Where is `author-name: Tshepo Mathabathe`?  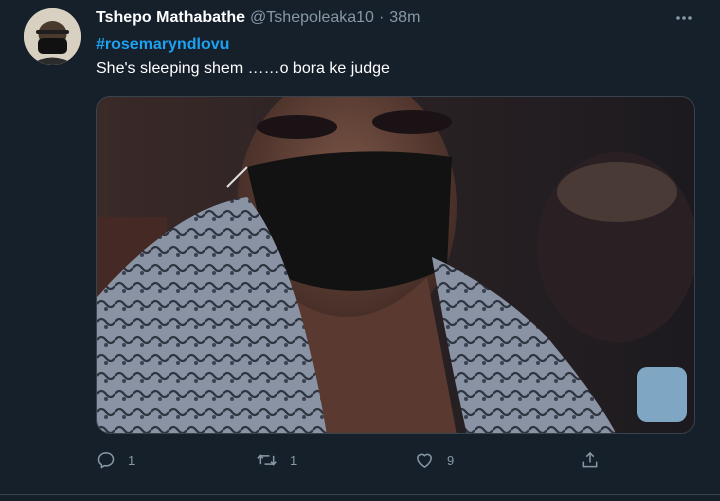 author-name: Tshepo Mathabathe is located at coordinates (170, 18).